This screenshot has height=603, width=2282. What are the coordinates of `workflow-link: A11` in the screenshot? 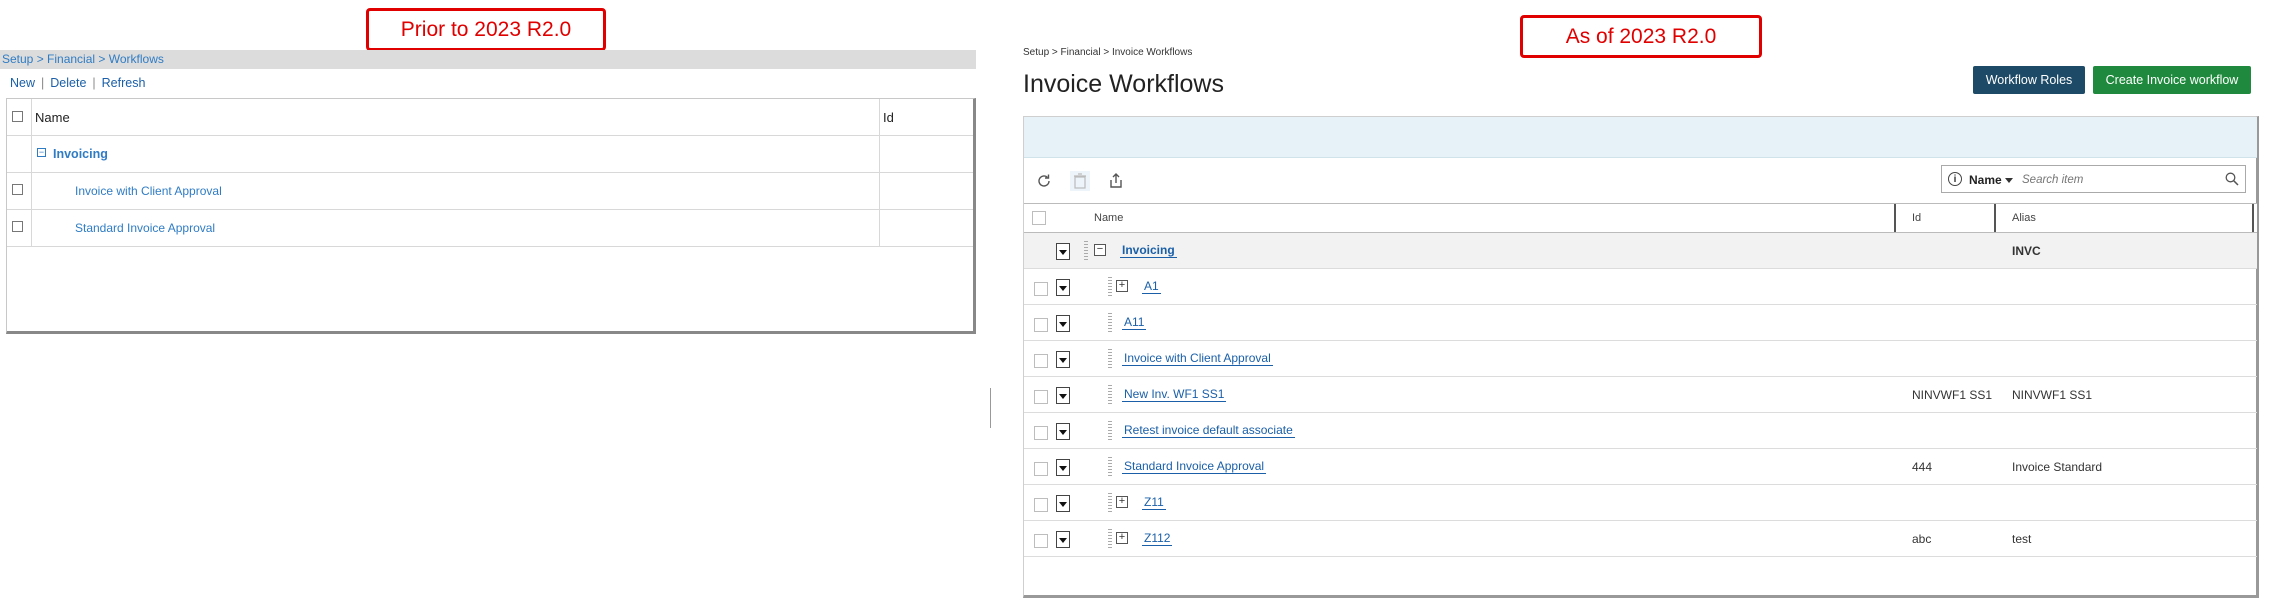 It's located at (1134, 322).